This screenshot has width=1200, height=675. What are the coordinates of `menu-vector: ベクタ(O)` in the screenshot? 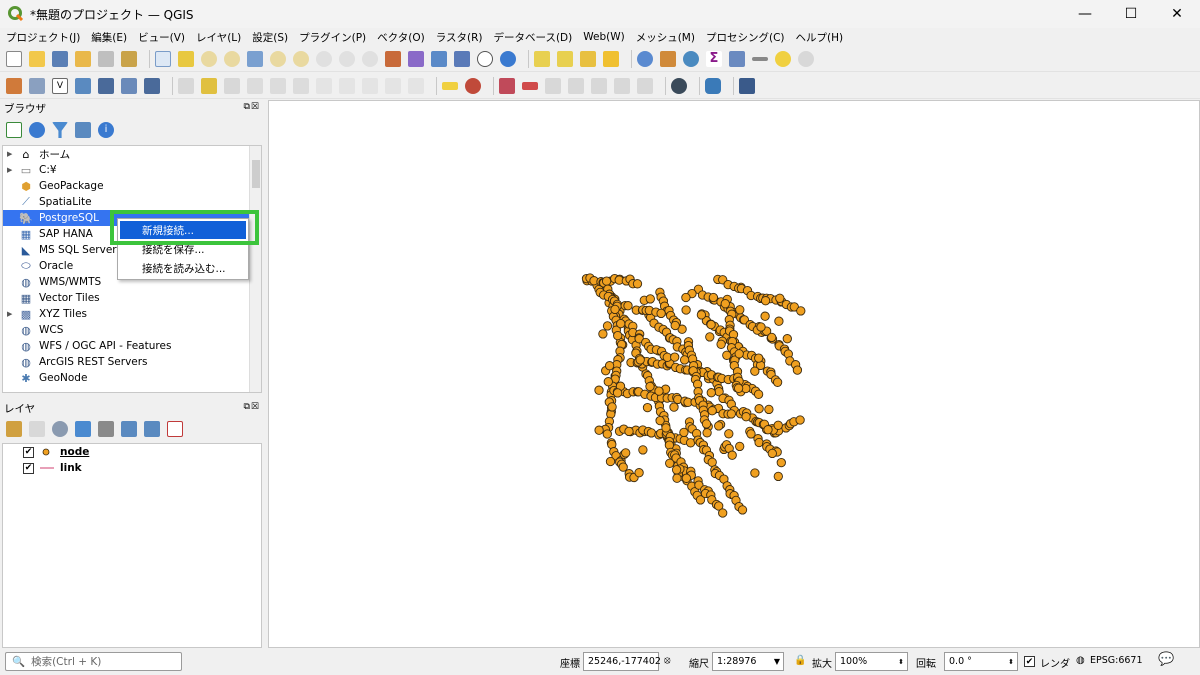 It's located at (401, 37).